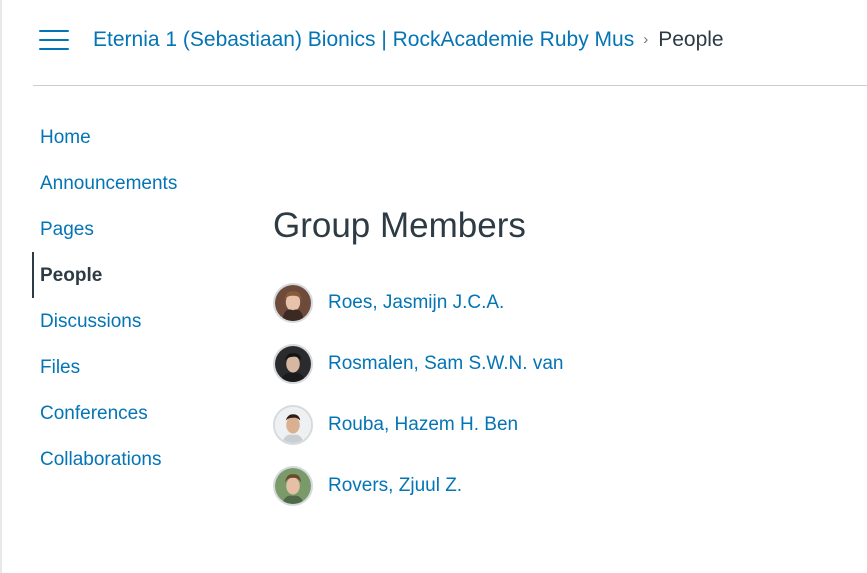  I want to click on list-item: Rouba, Hazem H. Ben, so click(553, 424).